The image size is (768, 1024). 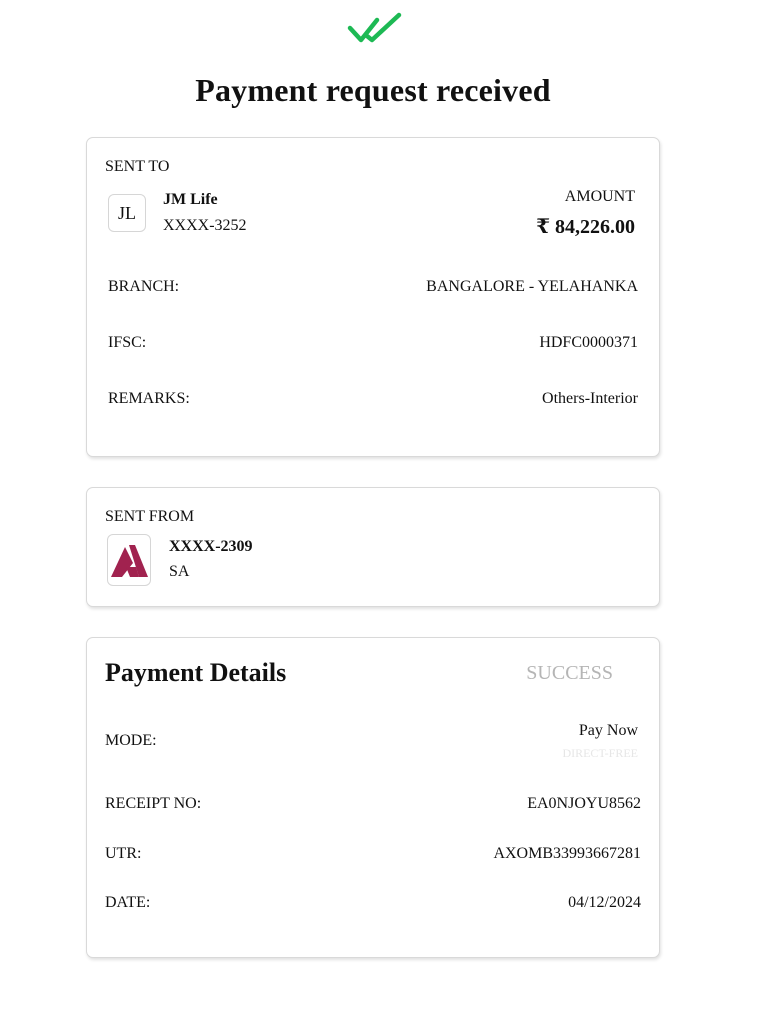 What do you see at coordinates (373, 90) in the screenshot?
I see `page-title: Payment request received` at bounding box center [373, 90].